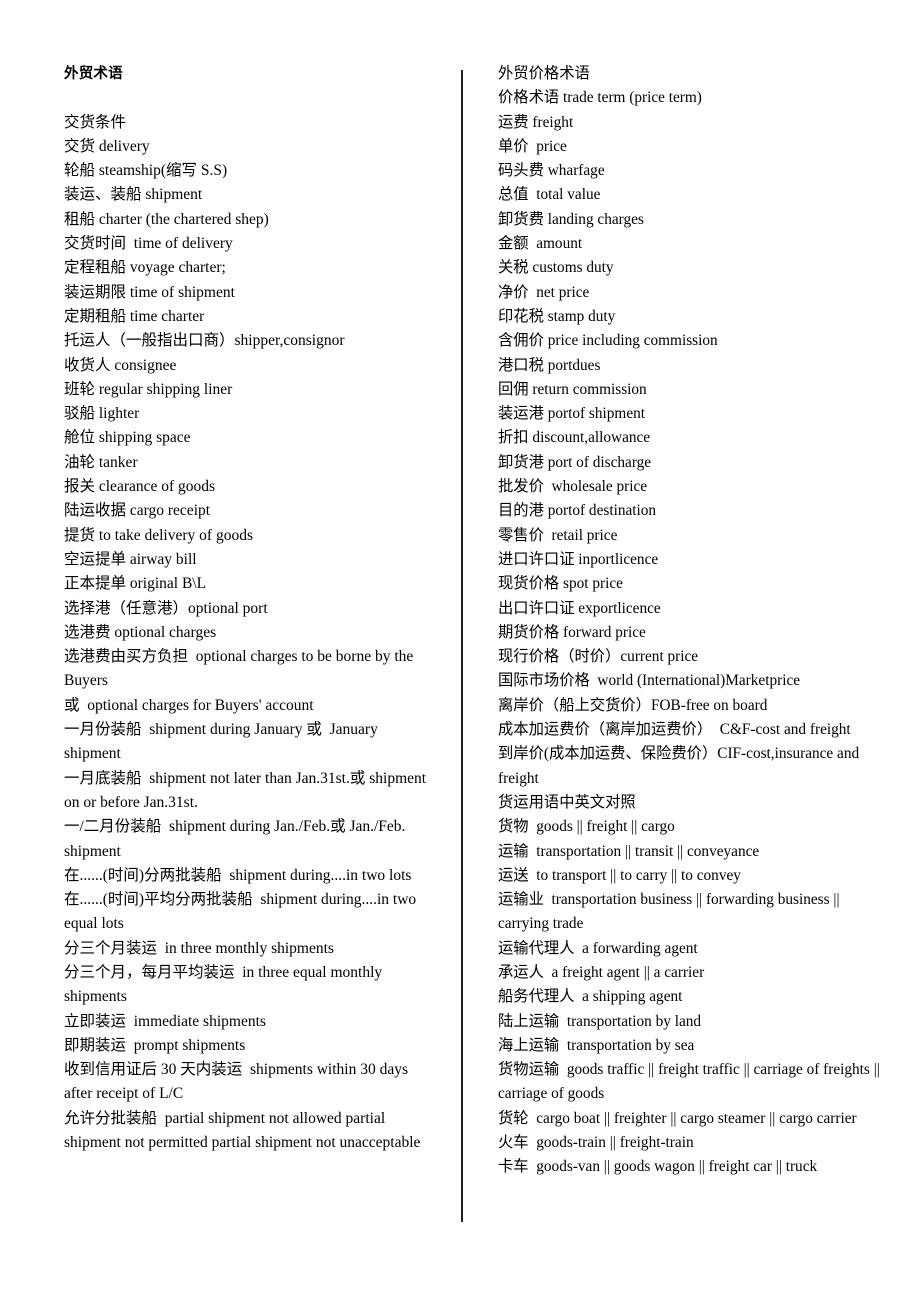 This screenshot has width=920, height=1302. What do you see at coordinates (204, 341) in the screenshot?
I see `glossary-entry: 托运人（一般指出口商）shipper,consignor` at bounding box center [204, 341].